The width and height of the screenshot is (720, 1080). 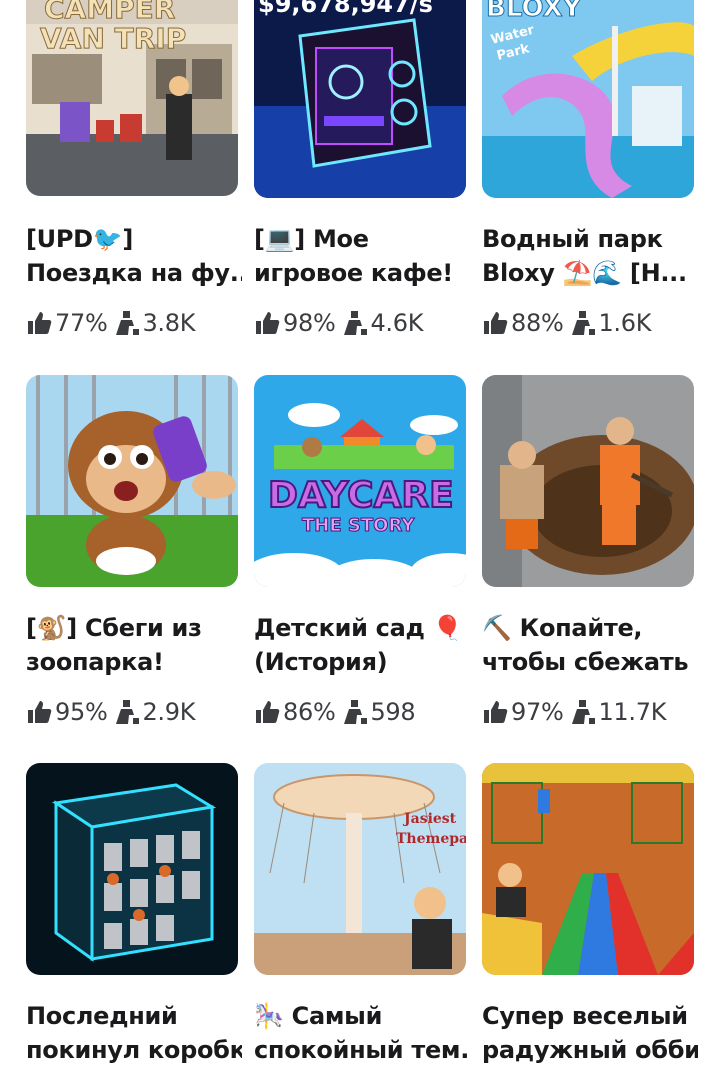 I want to click on game-title-line: 🎠 Самый, so click(x=318, y=1016).